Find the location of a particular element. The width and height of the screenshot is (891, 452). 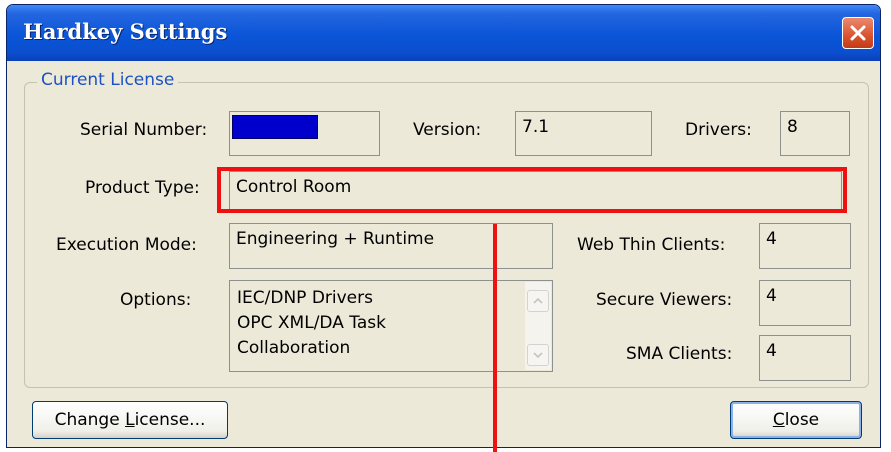

title-bar: Hardkey Settings is located at coordinates (443, 33).